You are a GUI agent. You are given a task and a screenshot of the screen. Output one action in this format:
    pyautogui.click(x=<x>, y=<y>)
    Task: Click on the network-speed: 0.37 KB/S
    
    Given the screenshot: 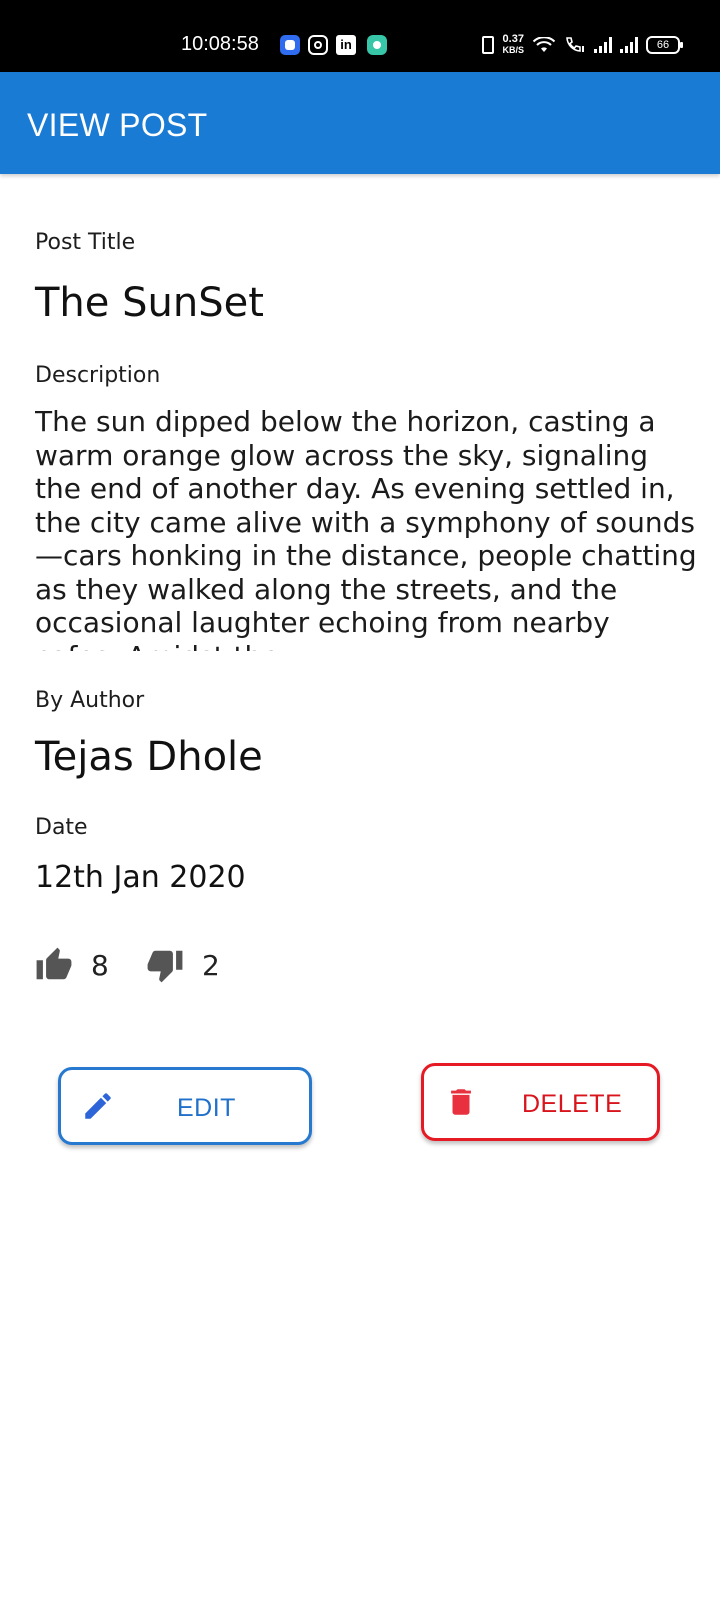 What is the action you would take?
    pyautogui.click(x=513, y=45)
    